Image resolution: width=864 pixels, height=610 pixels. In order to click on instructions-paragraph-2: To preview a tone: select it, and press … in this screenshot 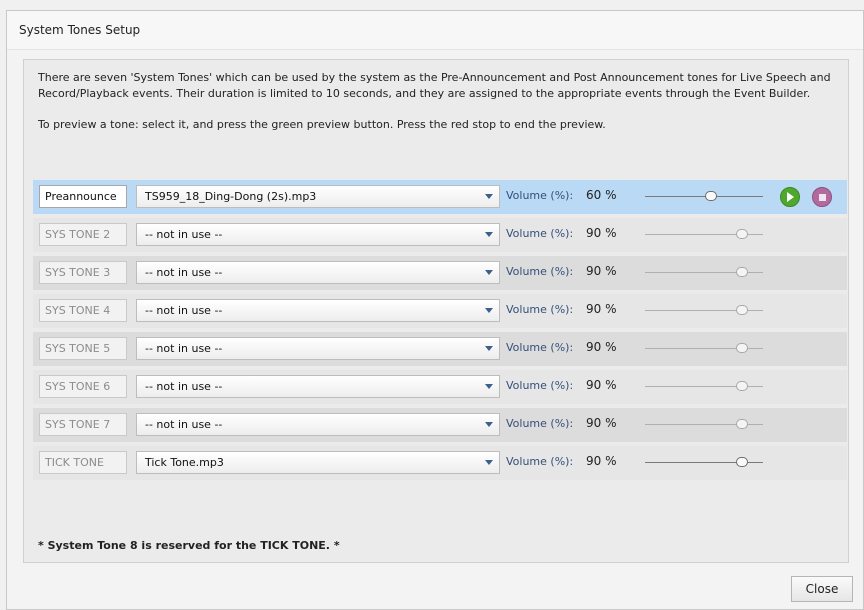, I will do `click(322, 124)`.